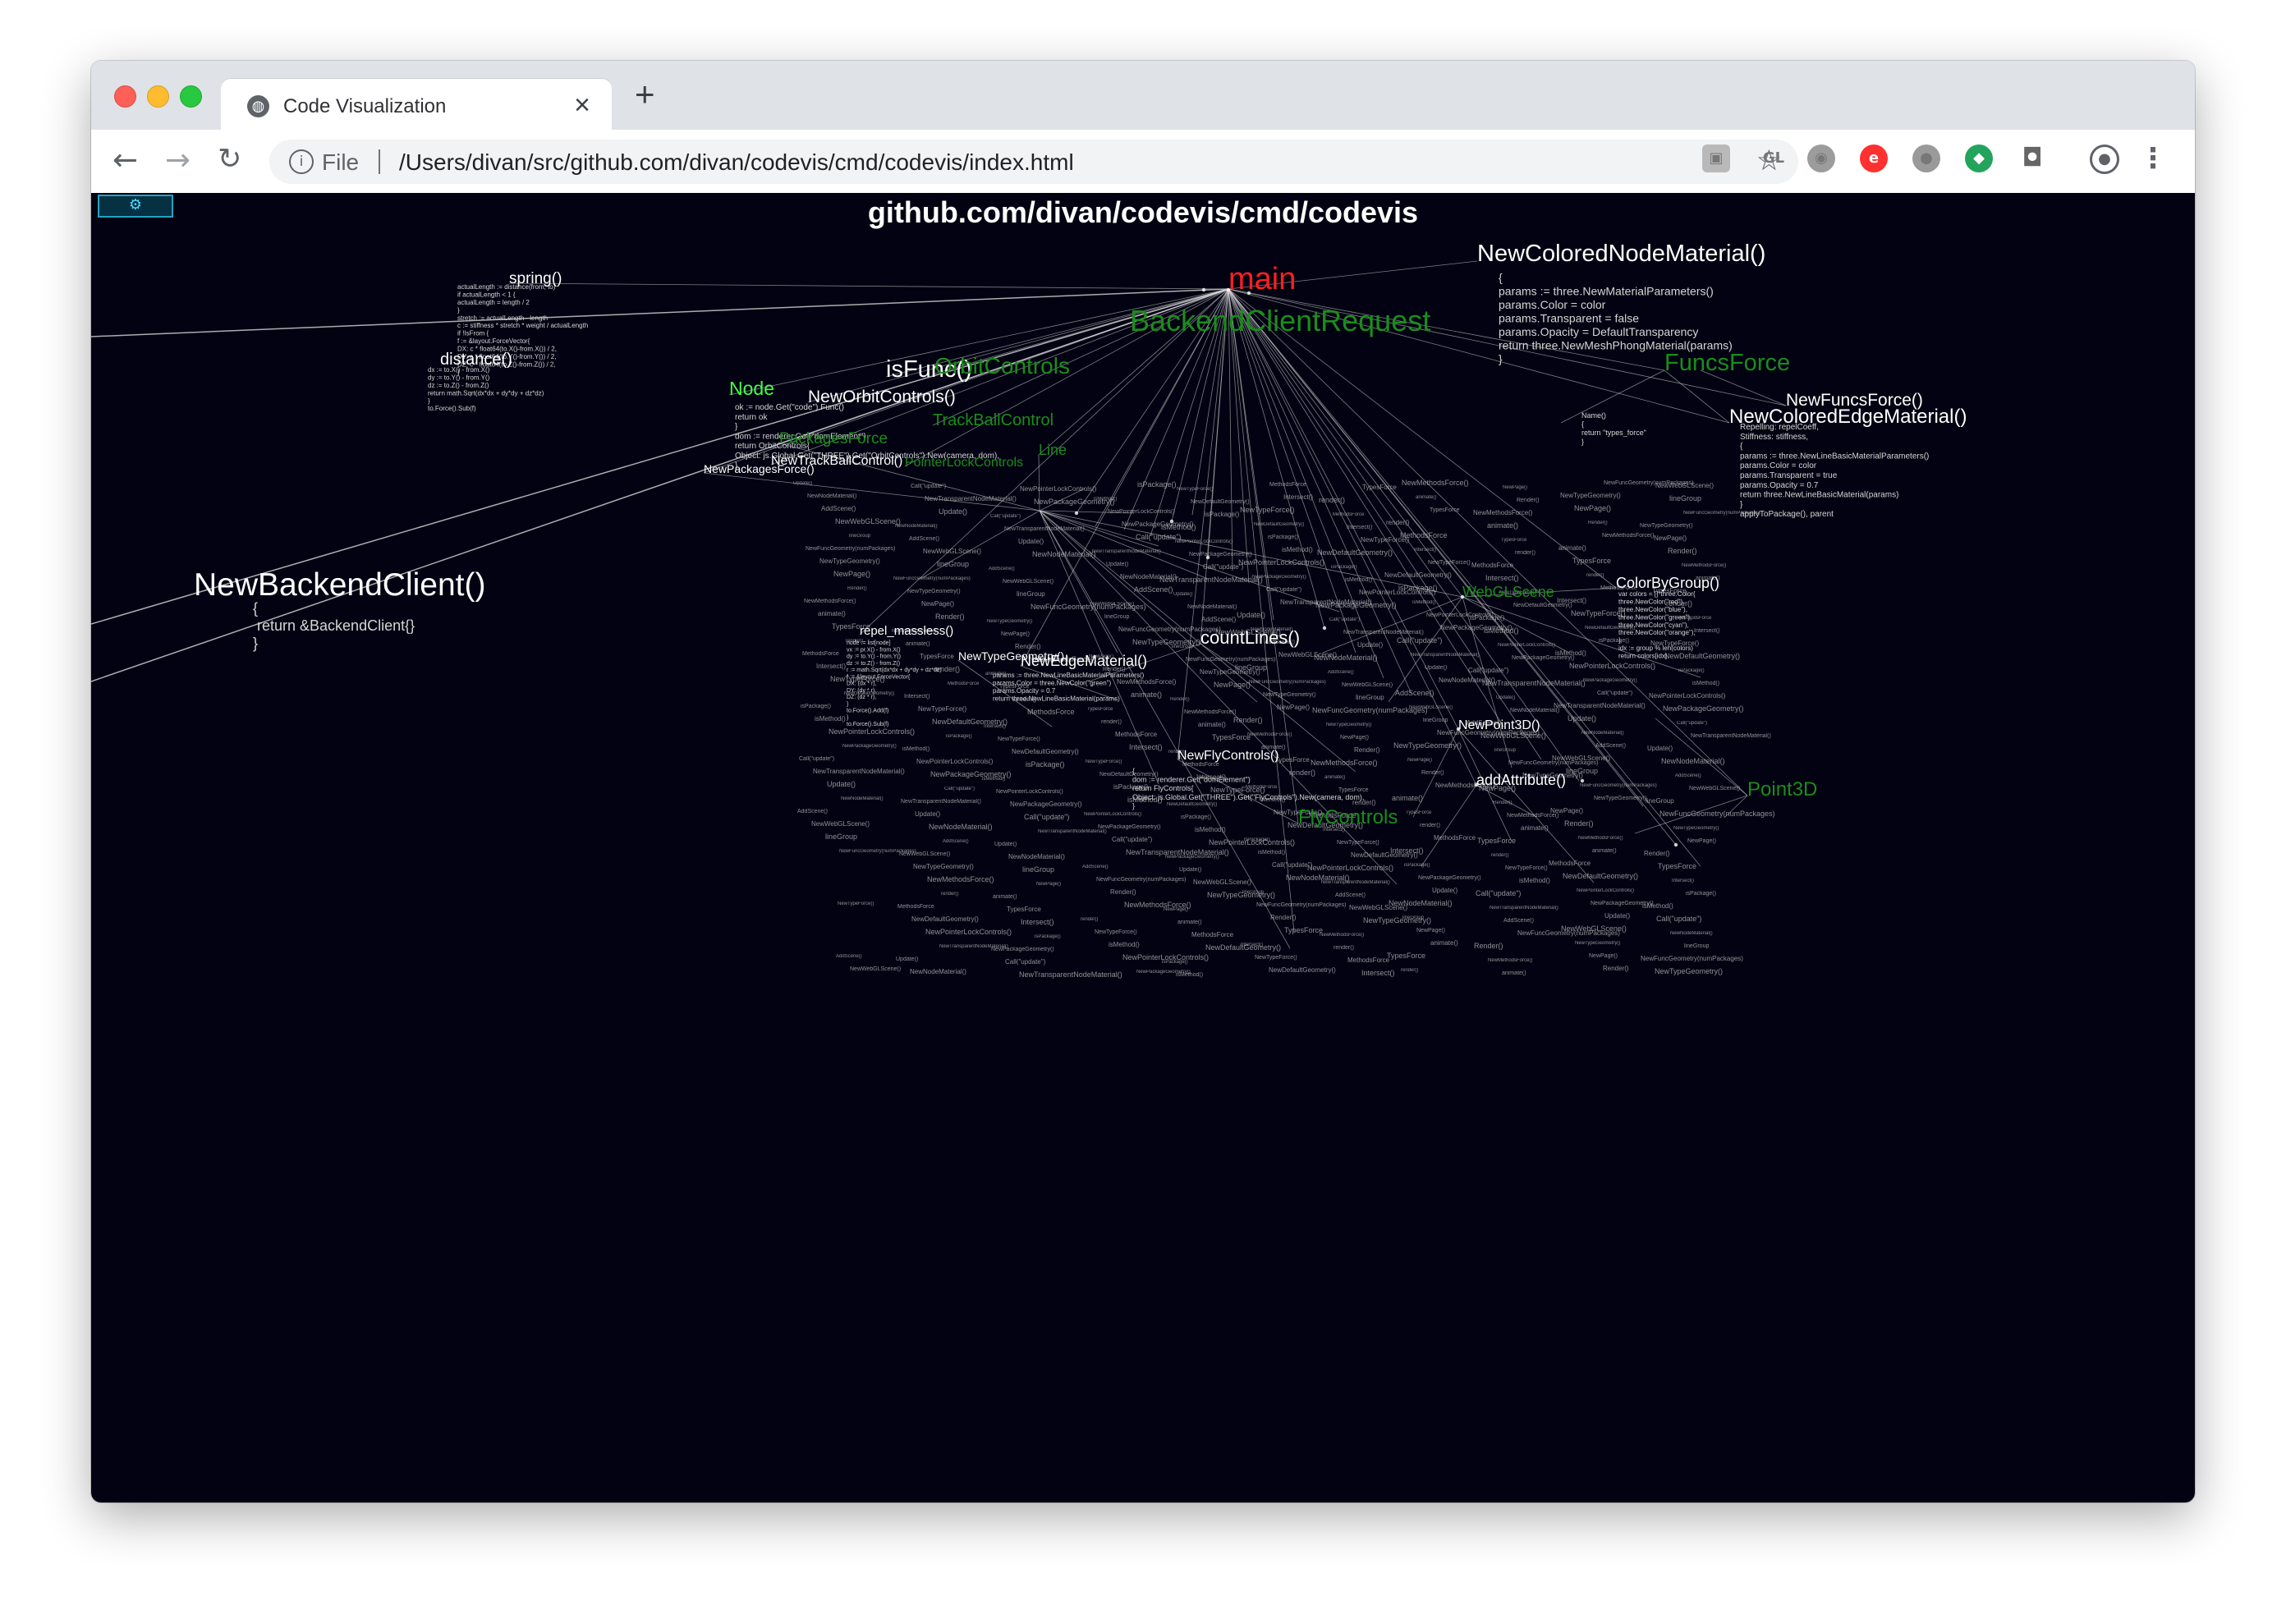 The image size is (2286, 1624). Describe the element at coordinates (1716, 158) in the screenshot. I see `extension-screen-icon: ▣` at that location.